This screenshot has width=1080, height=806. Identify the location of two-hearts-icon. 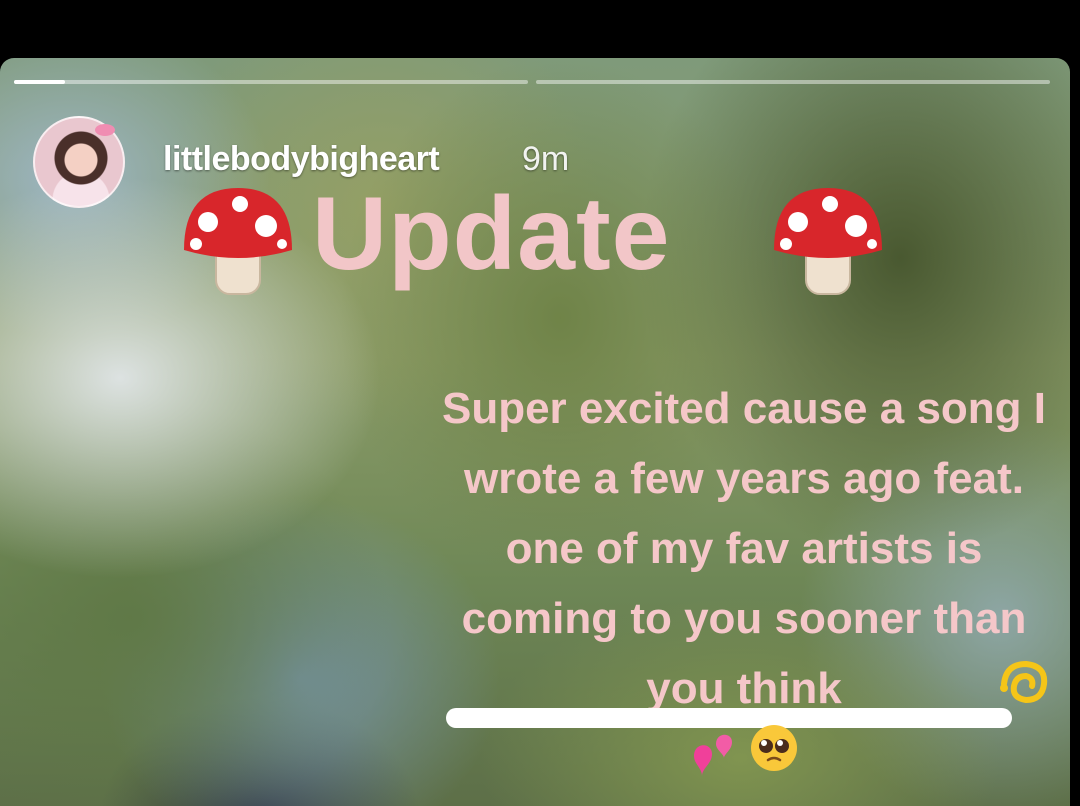
(713, 755).